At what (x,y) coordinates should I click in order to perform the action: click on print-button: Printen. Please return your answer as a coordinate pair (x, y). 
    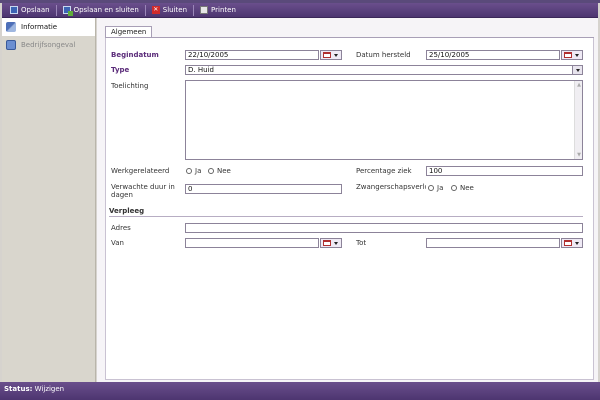
    Looking at the image, I should click on (218, 10).